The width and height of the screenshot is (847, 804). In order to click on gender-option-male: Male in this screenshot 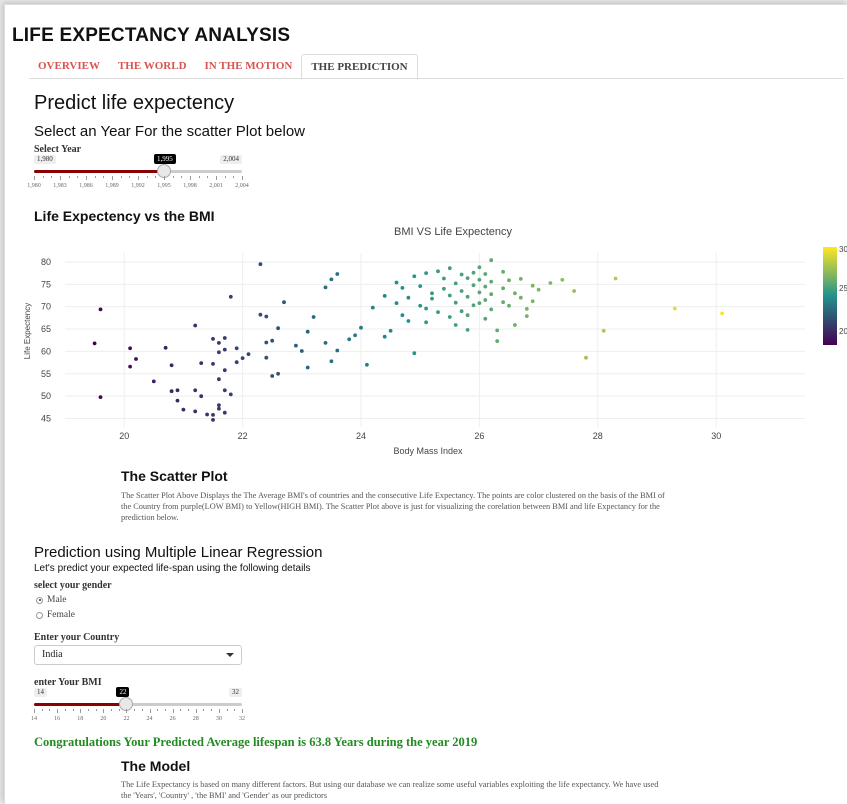, I will do `click(51, 600)`.